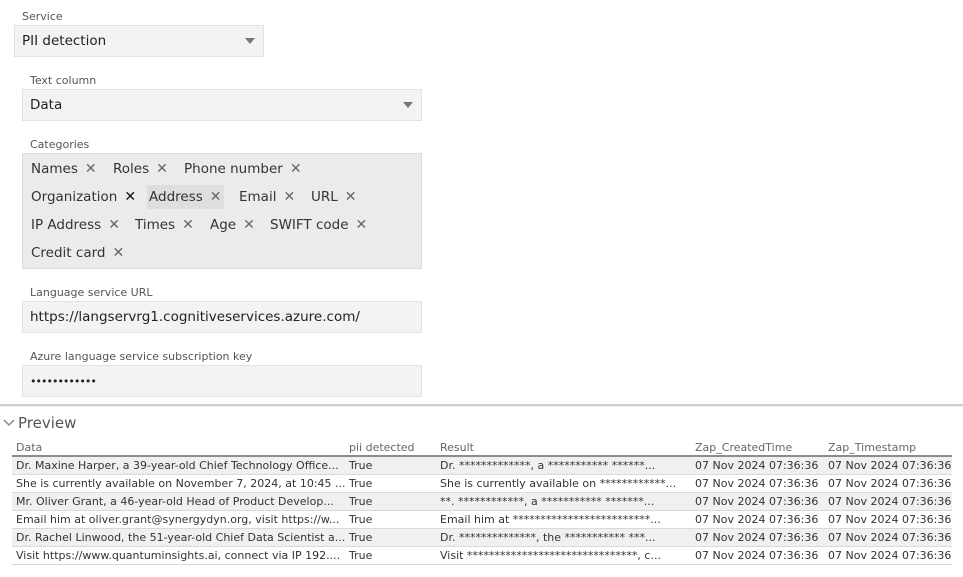 This screenshot has height=577, width=963. I want to click on subscription-key-value: ••••••••••••, so click(63, 381).